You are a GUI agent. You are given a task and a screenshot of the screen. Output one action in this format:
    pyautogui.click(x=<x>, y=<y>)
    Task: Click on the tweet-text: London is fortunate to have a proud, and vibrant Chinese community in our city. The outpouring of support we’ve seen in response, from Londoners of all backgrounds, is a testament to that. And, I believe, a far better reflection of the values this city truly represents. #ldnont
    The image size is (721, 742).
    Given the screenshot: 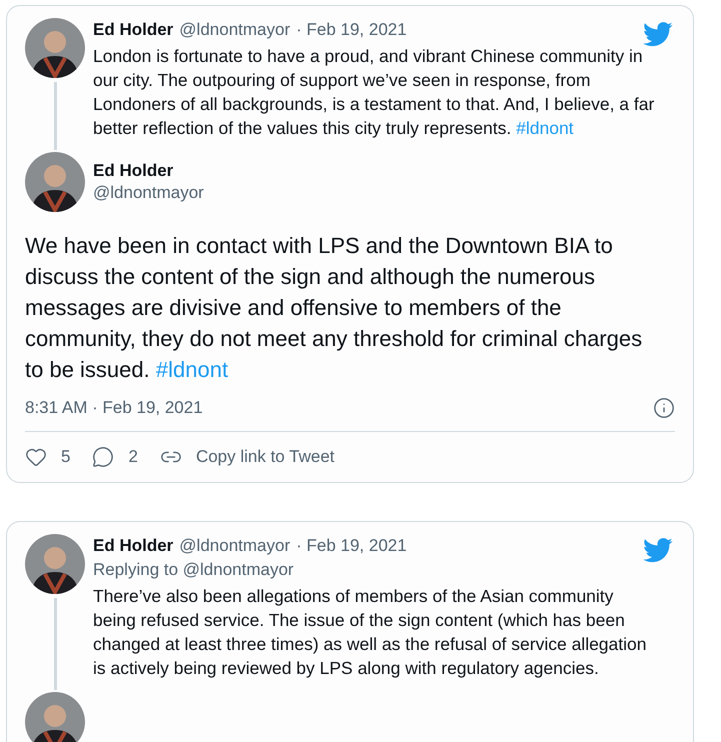 What is the action you would take?
    pyautogui.click(x=374, y=92)
    